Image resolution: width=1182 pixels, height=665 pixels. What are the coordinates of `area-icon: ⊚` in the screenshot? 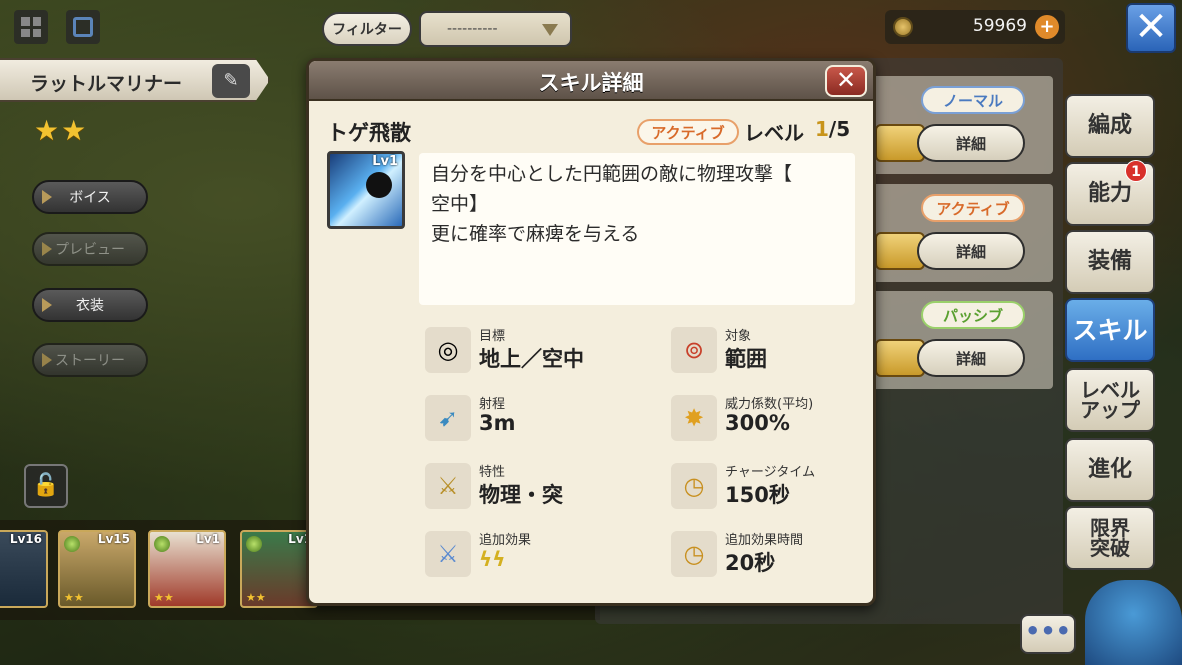 It's located at (694, 350).